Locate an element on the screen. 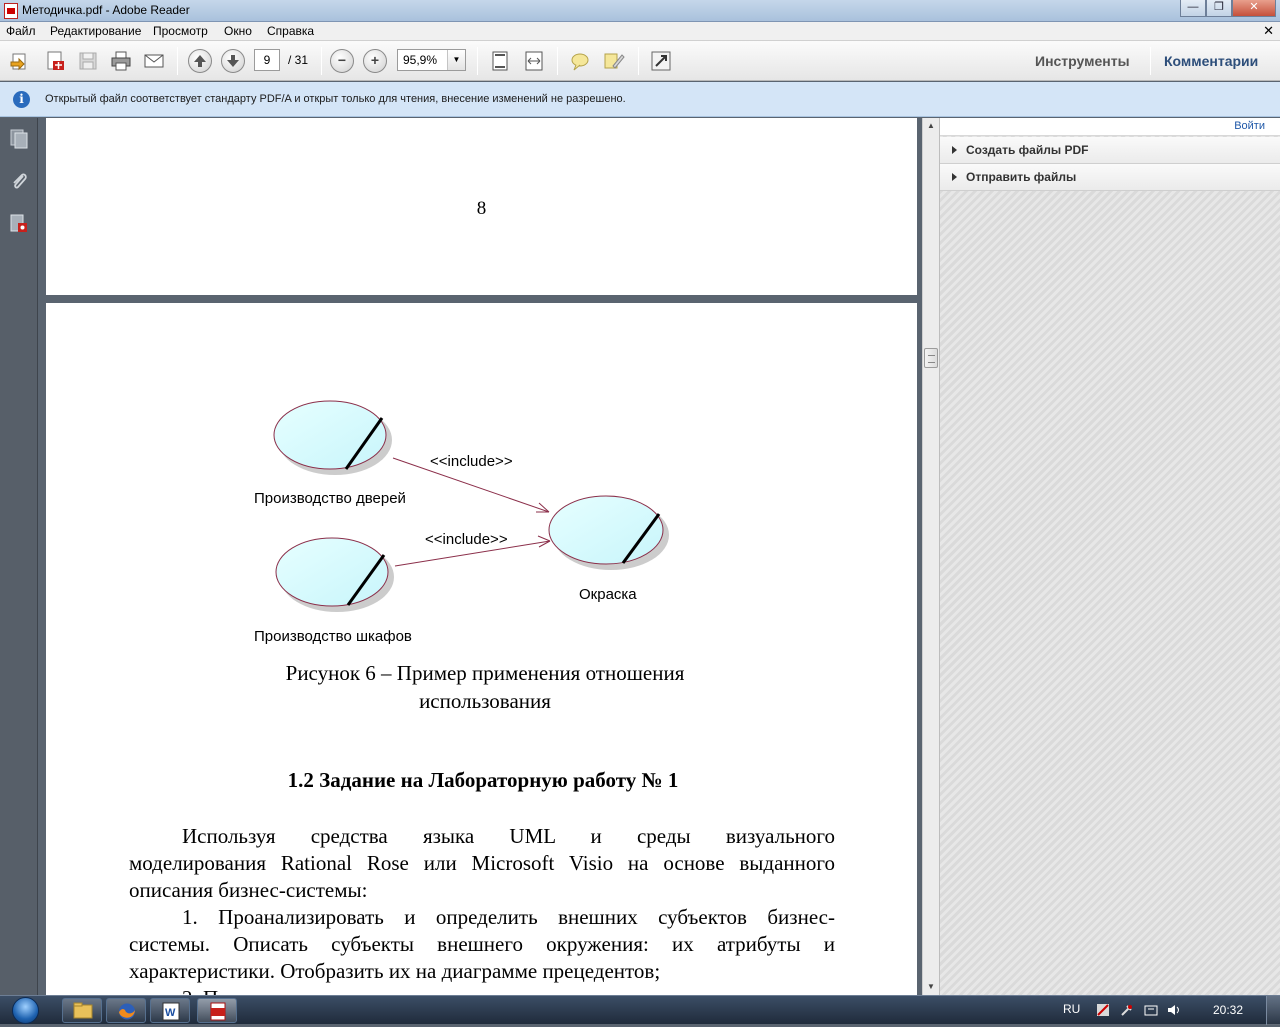 Image resolution: width=1280 pixels, height=1027 pixels. chevron-down-icon: ▼ is located at coordinates (456, 60).